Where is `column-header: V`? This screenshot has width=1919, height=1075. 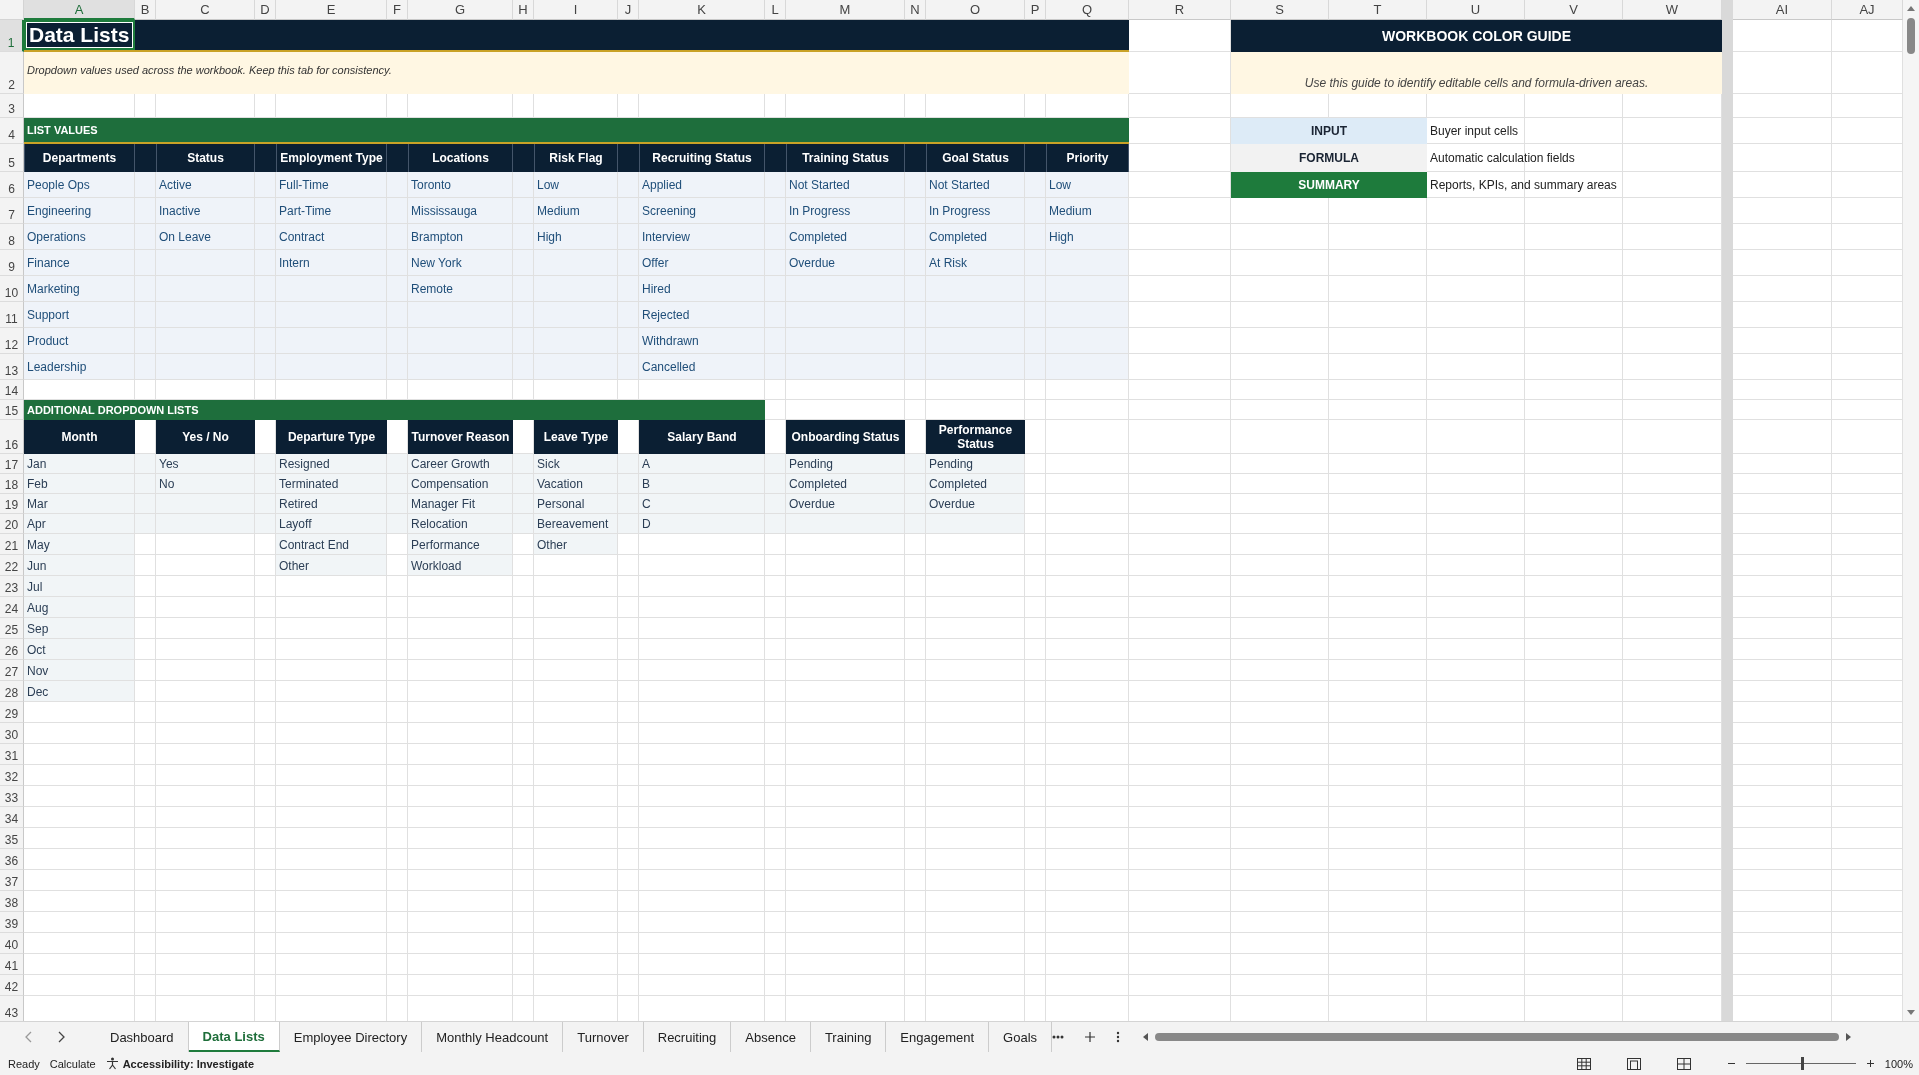 column-header: V is located at coordinates (1574, 10).